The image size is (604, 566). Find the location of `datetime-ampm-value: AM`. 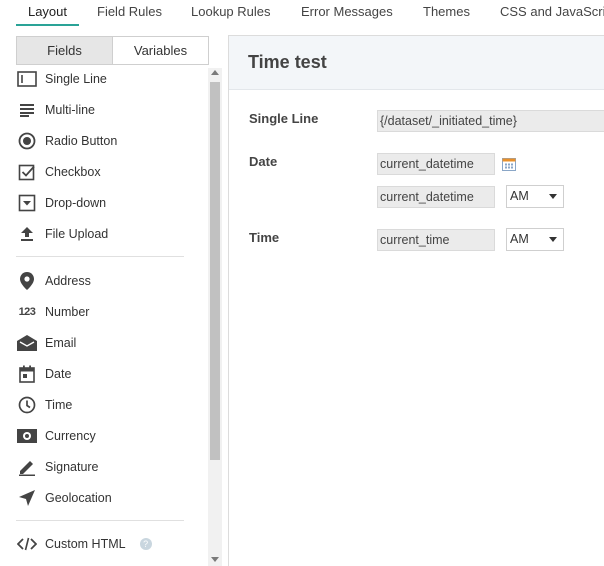

datetime-ampm-value: AM is located at coordinates (519, 196).